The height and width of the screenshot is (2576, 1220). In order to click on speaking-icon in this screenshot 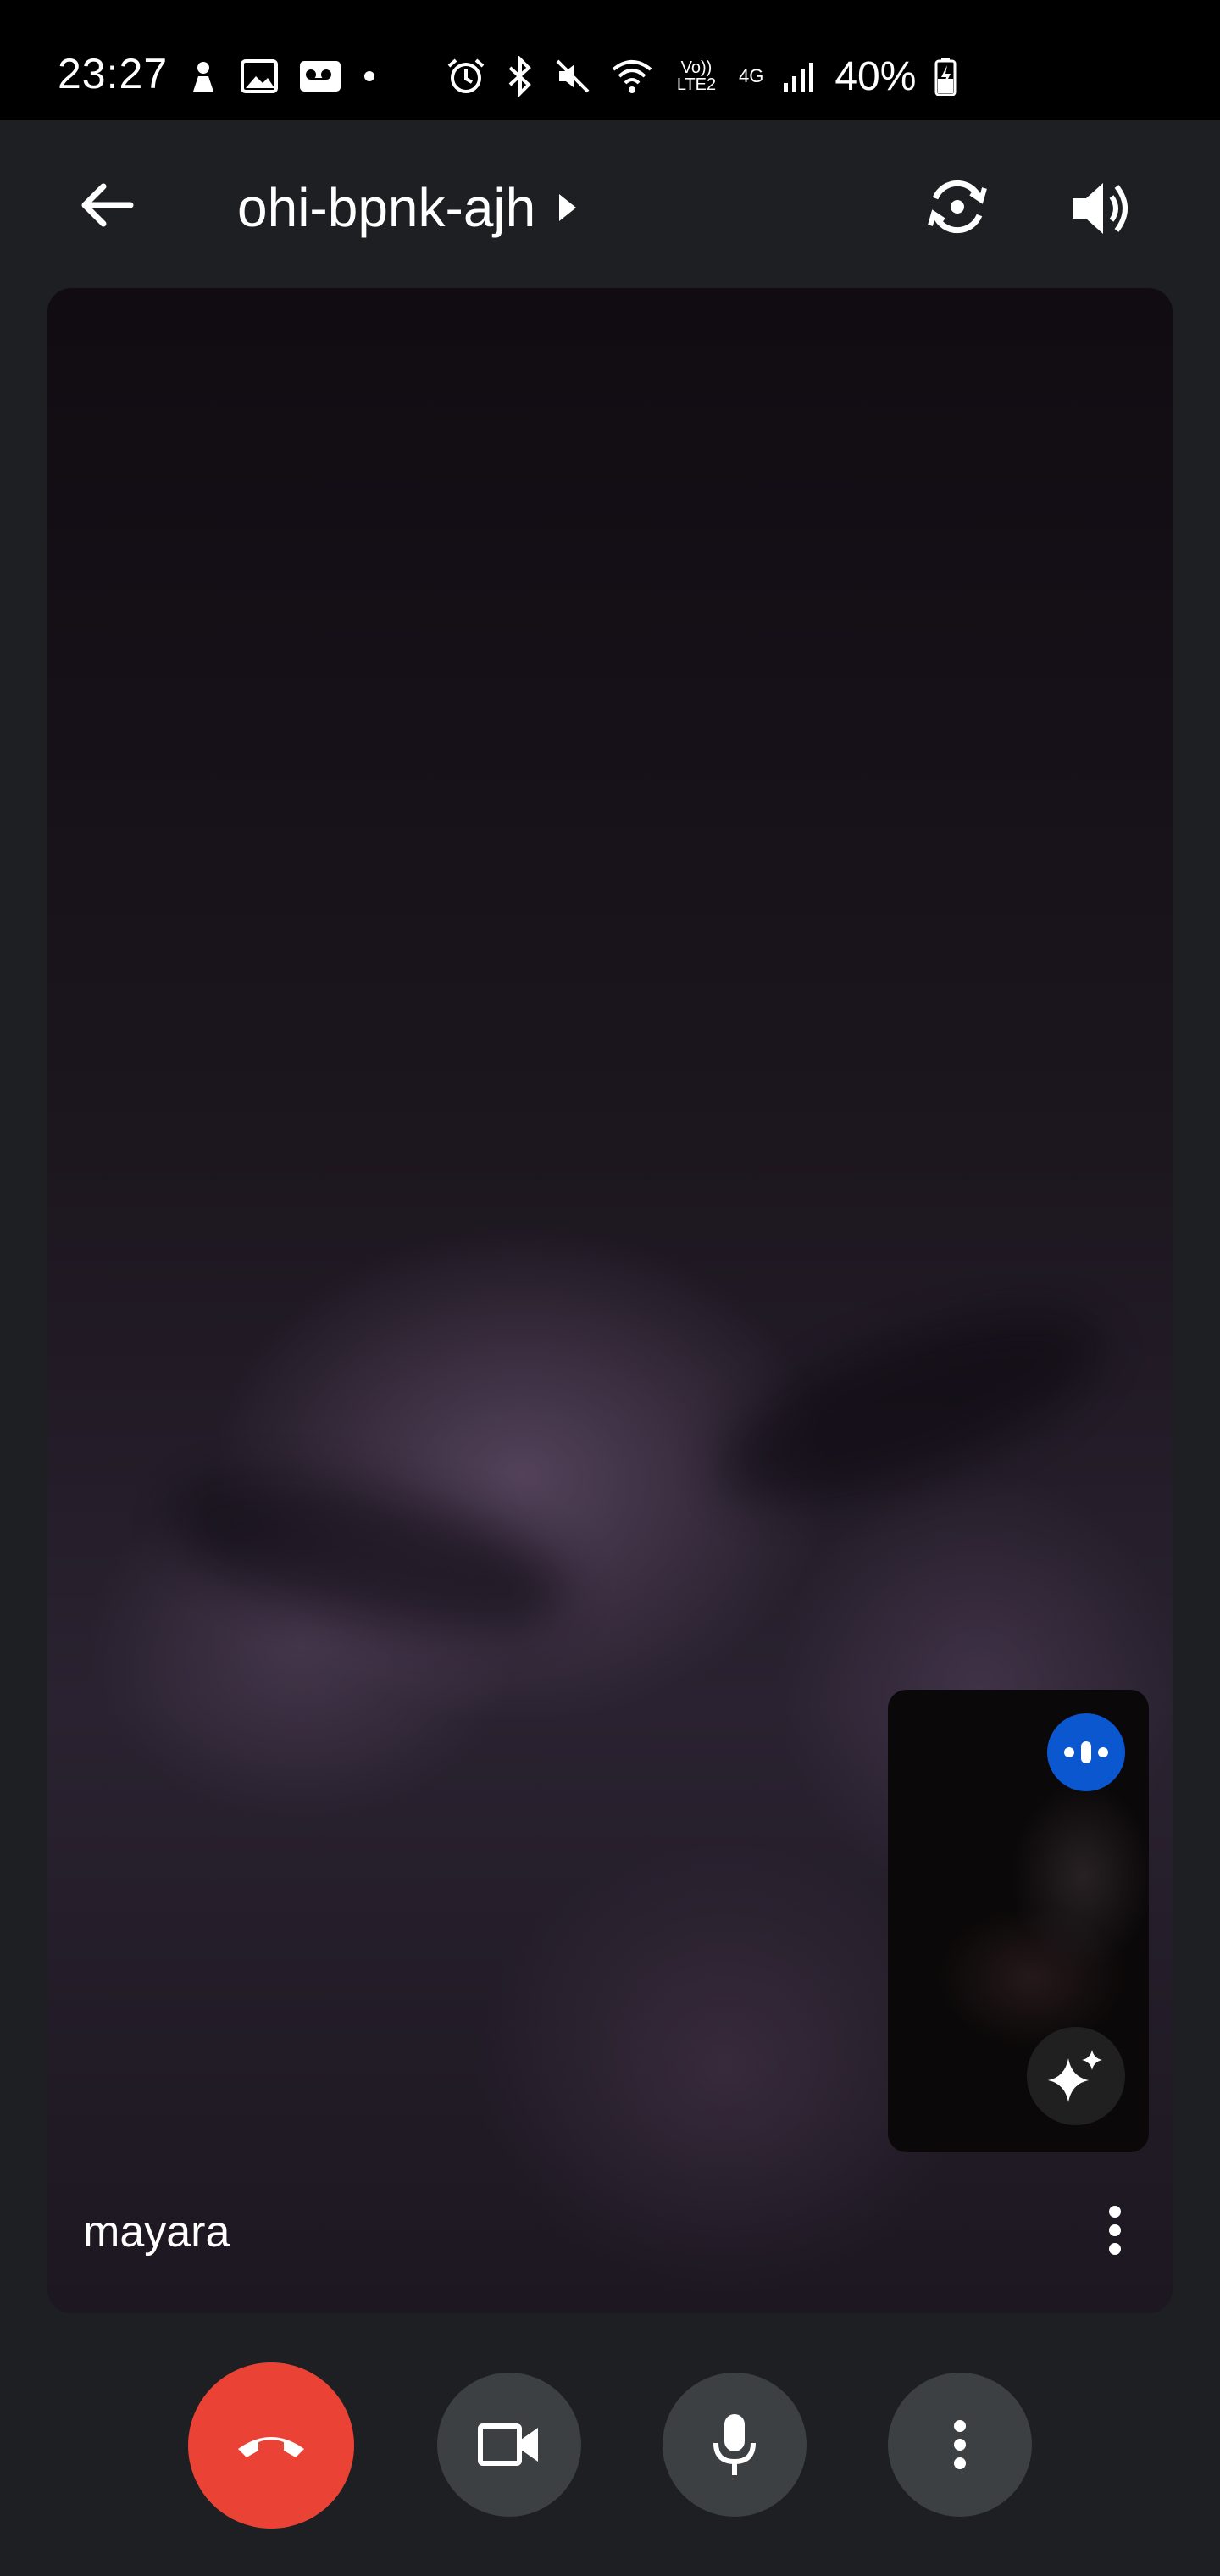, I will do `click(1086, 1752)`.